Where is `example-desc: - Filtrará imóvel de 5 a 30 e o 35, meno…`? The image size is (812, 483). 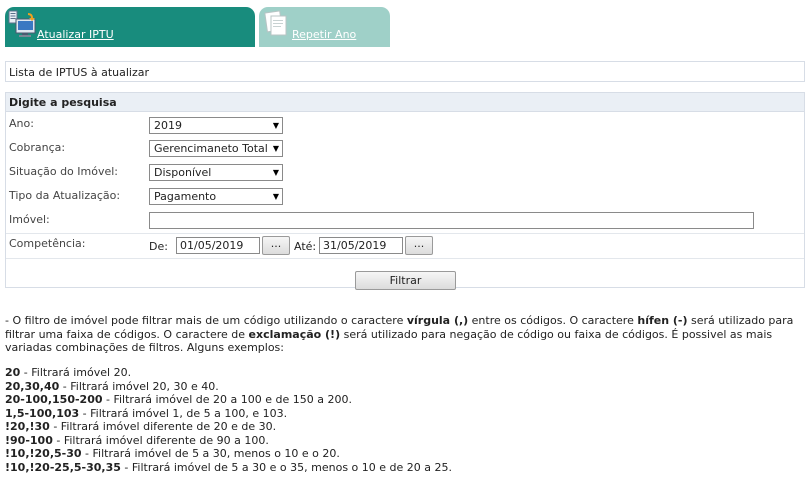
example-desc: - Filtrará imóvel de 5 a 30 e o 35, meno… is located at coordinates (286, 467).